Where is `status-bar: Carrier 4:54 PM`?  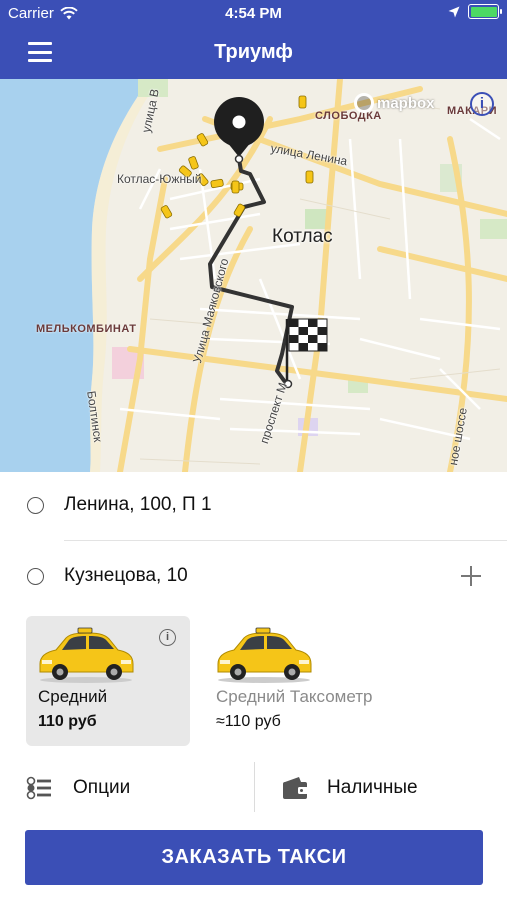
status-bar: Carrier 4:54 PM is located at coordinates (253, 14).